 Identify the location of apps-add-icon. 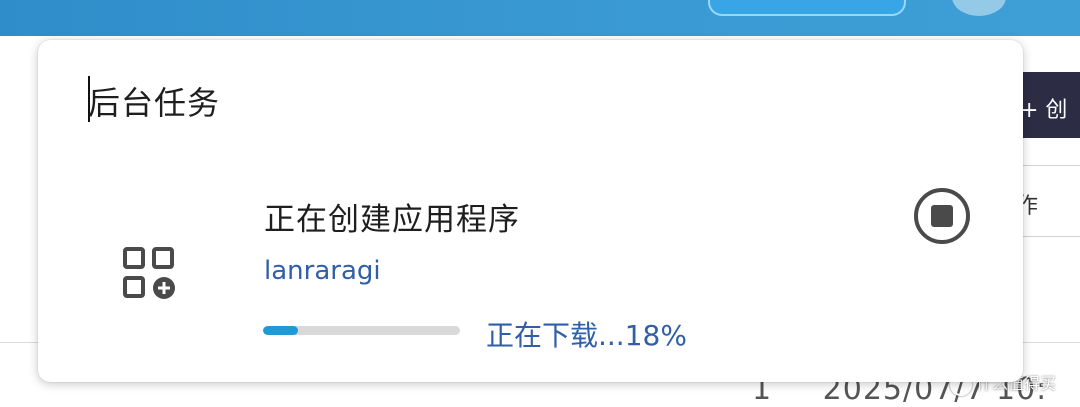
(149, 273).